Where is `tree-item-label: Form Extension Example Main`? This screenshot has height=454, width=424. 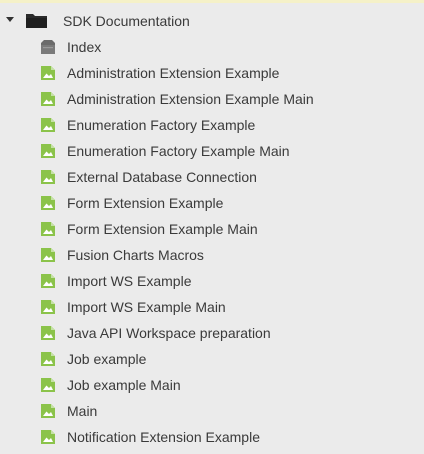 tree-item-label: Form Extension Example Main is located at coordinates (162, 229).